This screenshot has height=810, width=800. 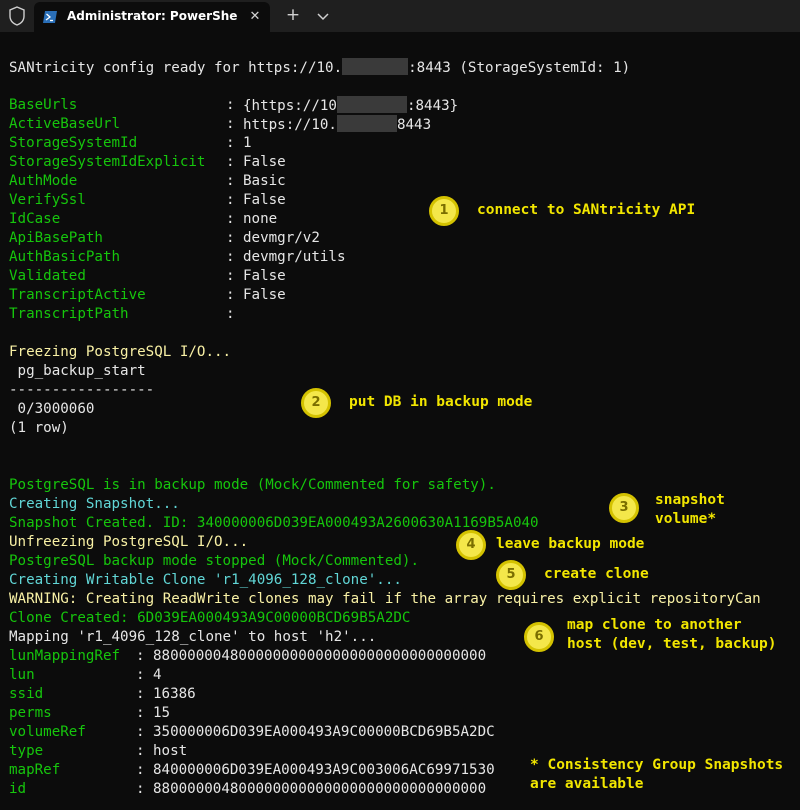 I want to click on config-value-tail: :8443}, so click(x=432, y=106).